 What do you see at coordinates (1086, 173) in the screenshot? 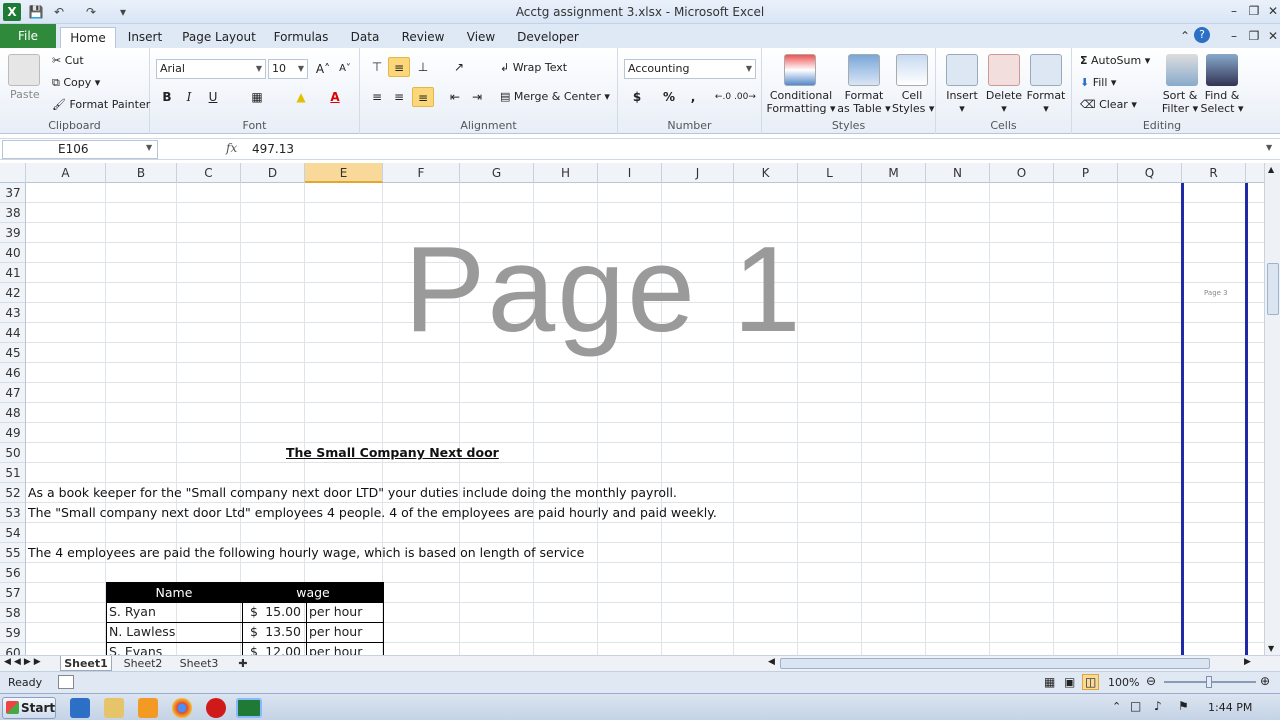
I see `column-header-p: P` at bounding box center [1086, 173].